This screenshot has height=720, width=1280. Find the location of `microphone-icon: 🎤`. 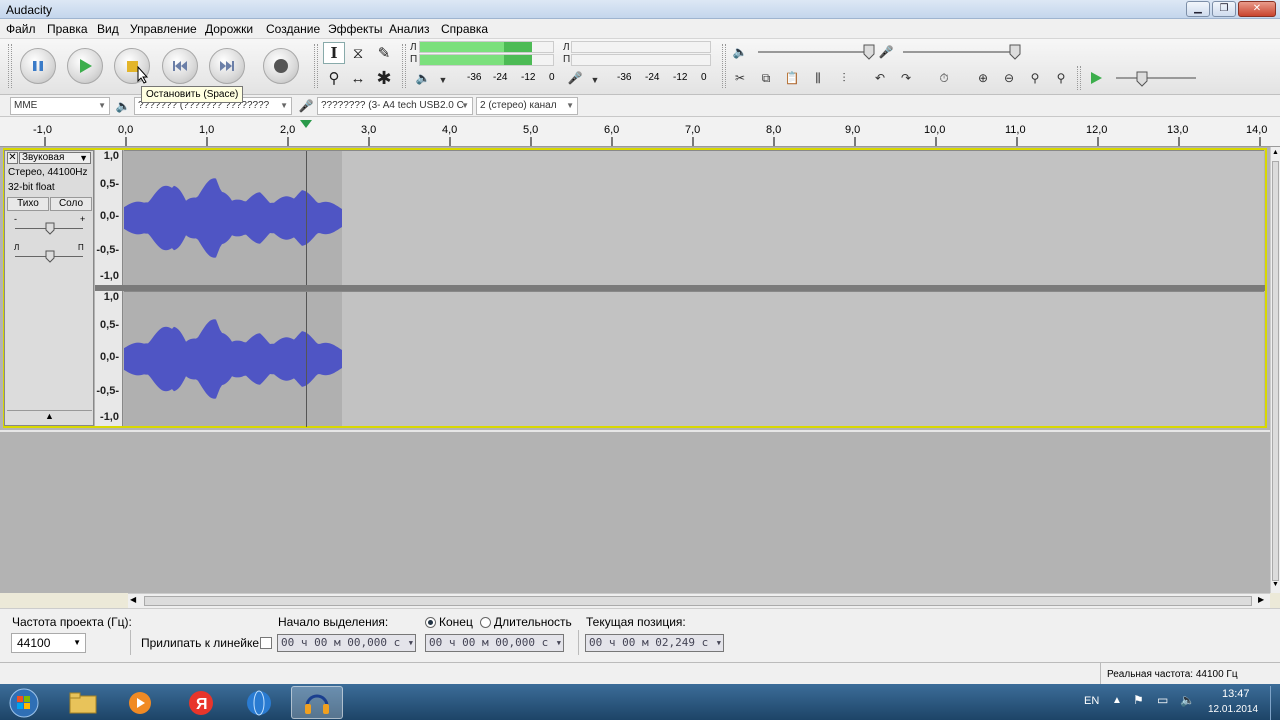

microphone-icon: 🎤 is located at coordinates (575, 78).